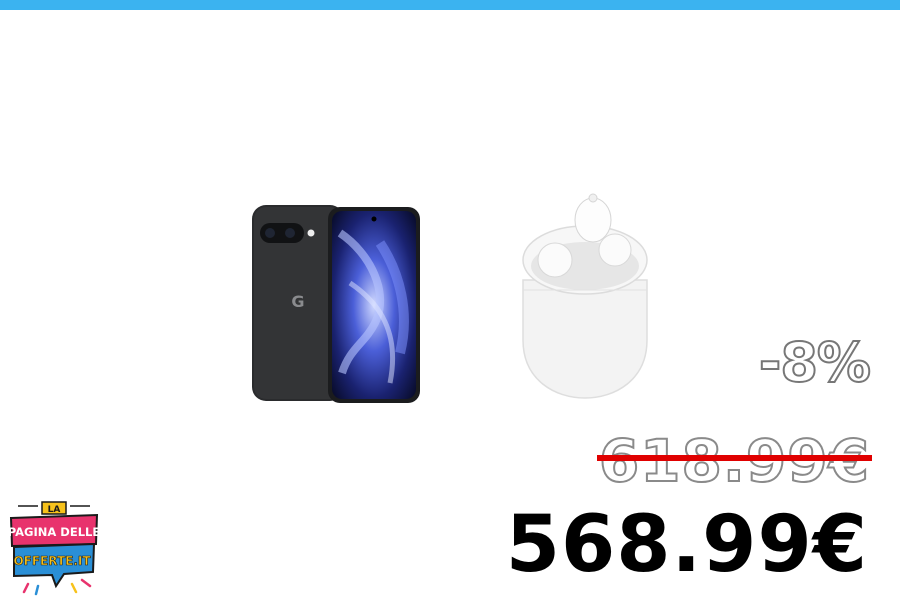  I want to click on old-price-container: 618.99€, so click(734, 461).